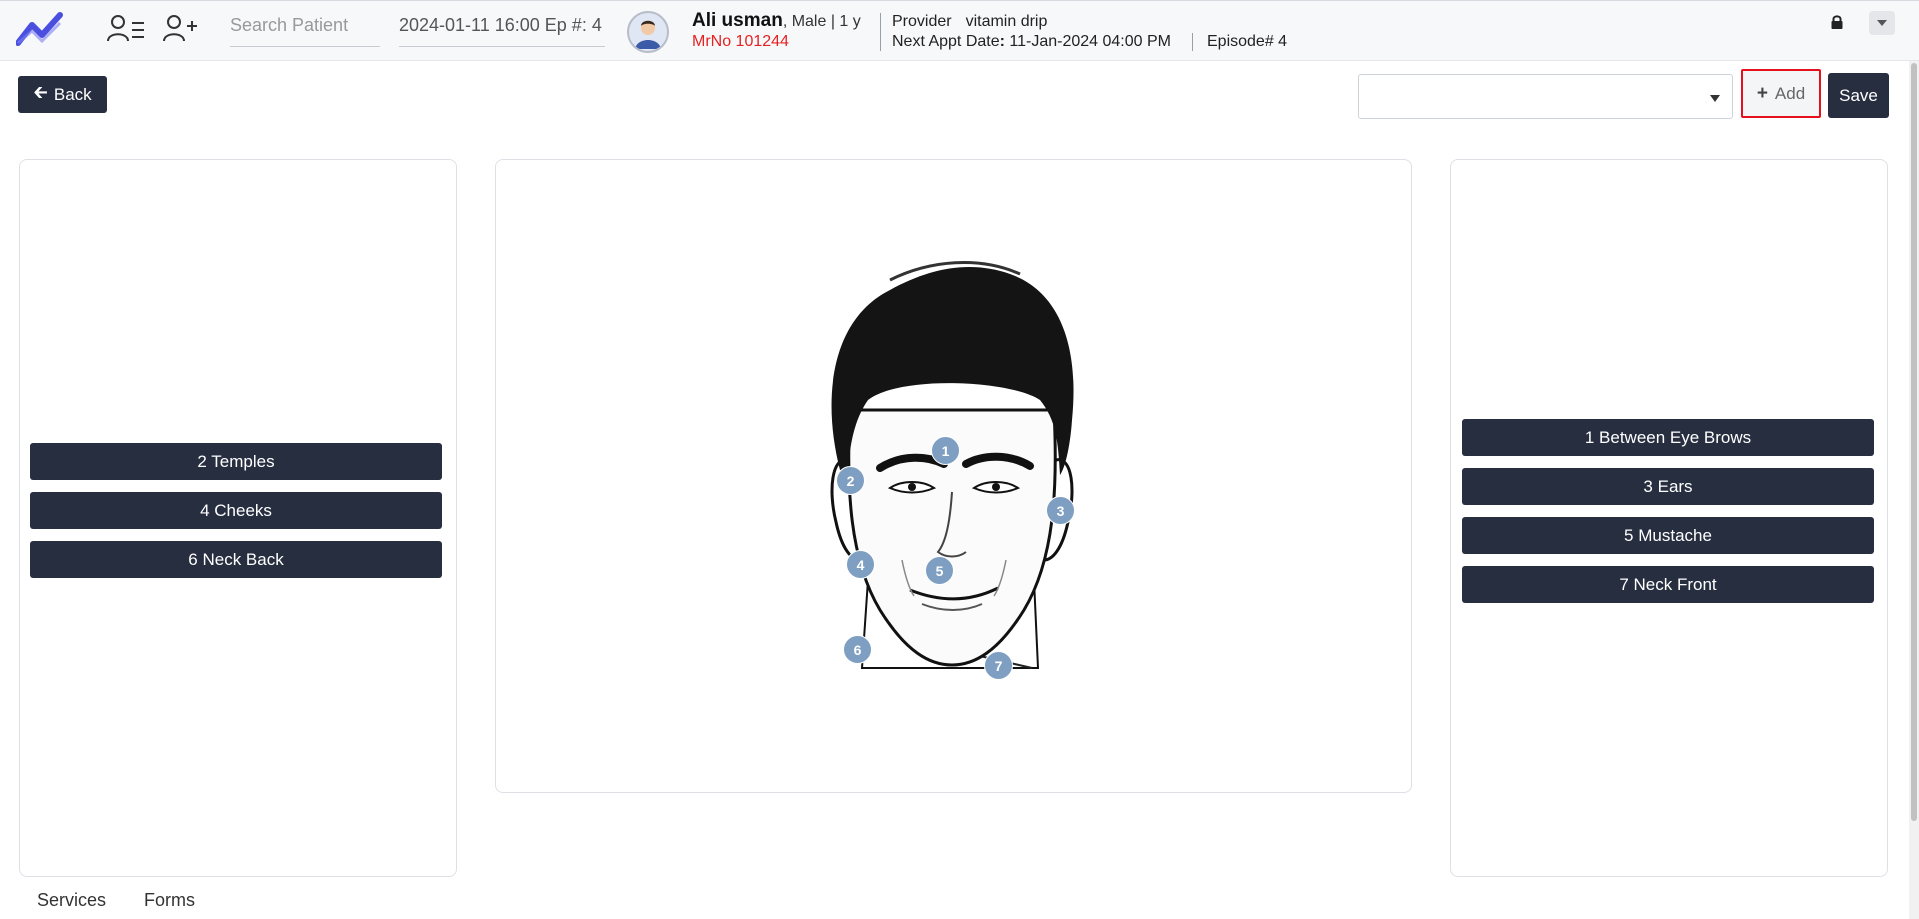 This screenshot has height=919, width=1919. I want to click on patient-name-line: Ali usman, Male | 1 y, so click(776, 21).